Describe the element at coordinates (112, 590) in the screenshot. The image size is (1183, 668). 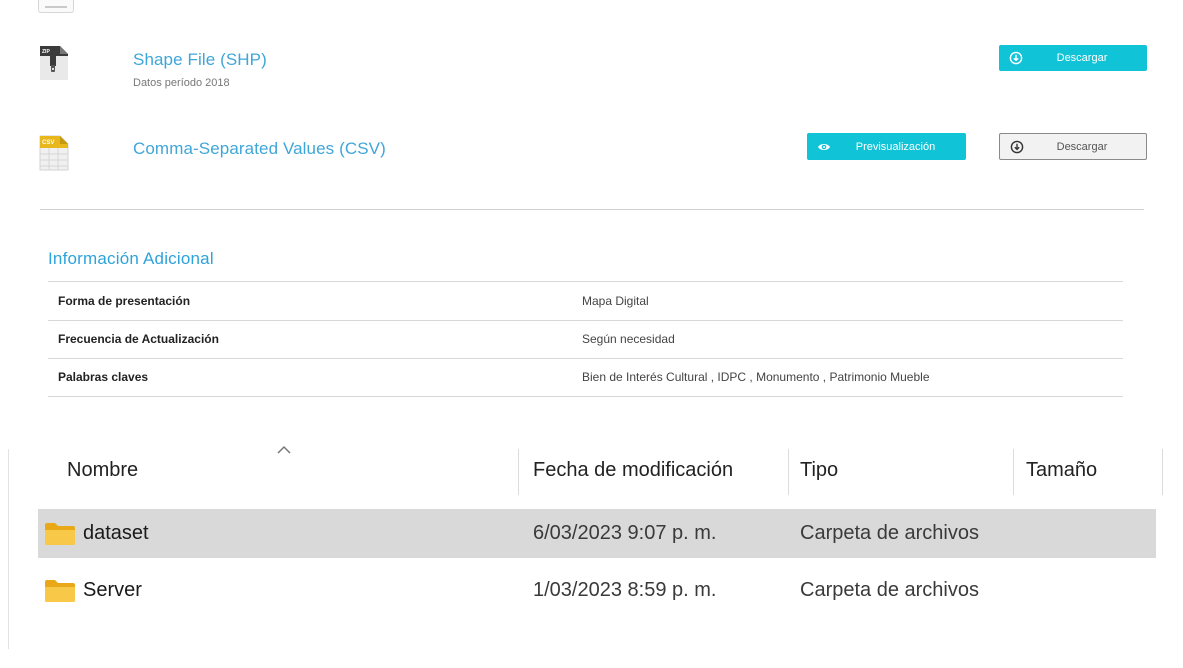
I see `file-name: Server` at that location.